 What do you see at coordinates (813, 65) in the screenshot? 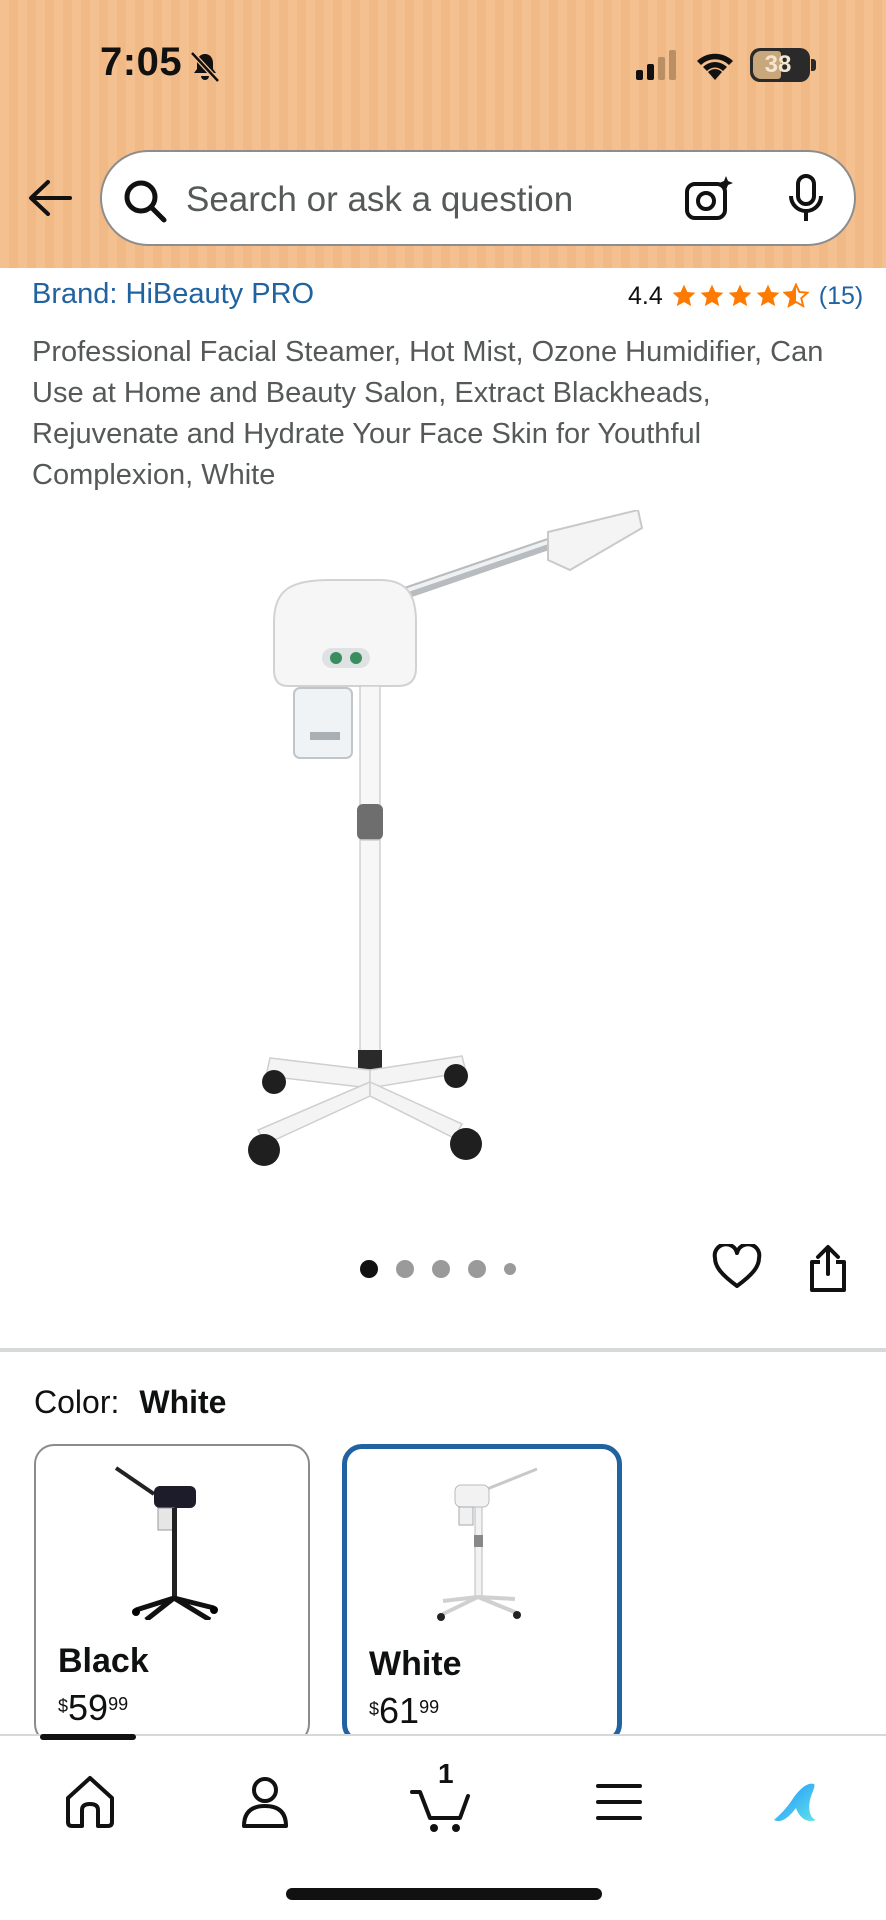
I see `battery-tip` at bounding box center [813, 65].